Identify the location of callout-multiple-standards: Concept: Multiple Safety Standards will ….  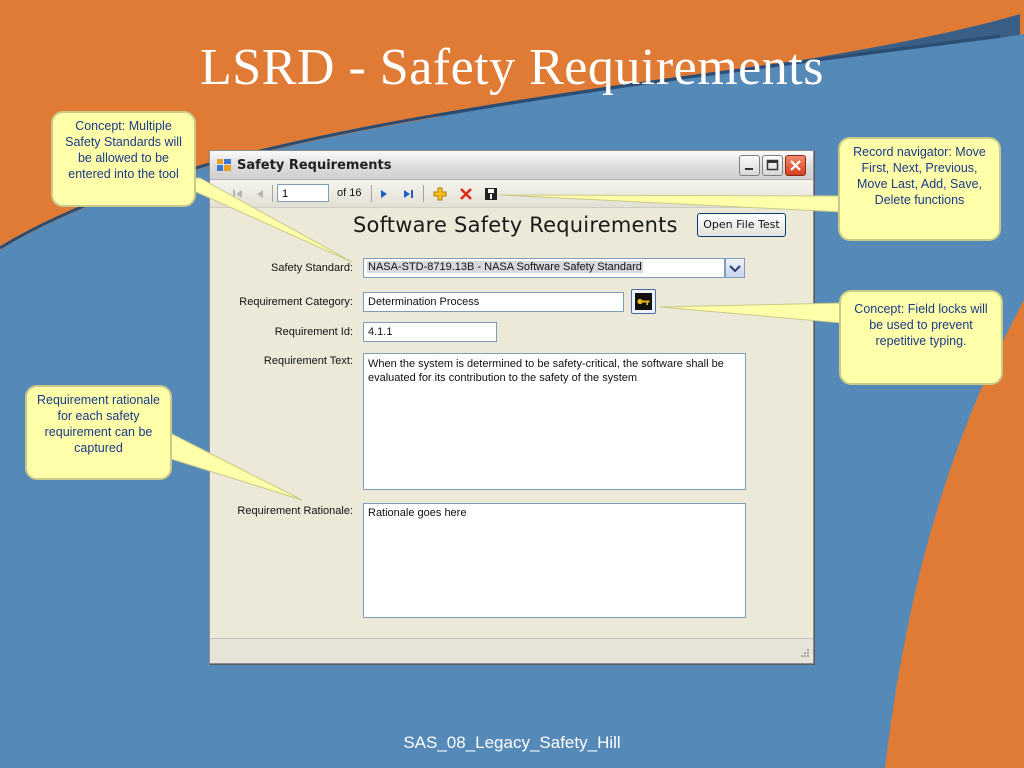
(123, 159).